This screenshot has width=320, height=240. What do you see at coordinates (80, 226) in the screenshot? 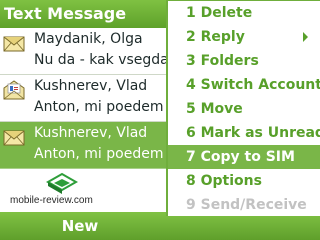
I see `new-softkey: New` at bounding box center [80, 226].